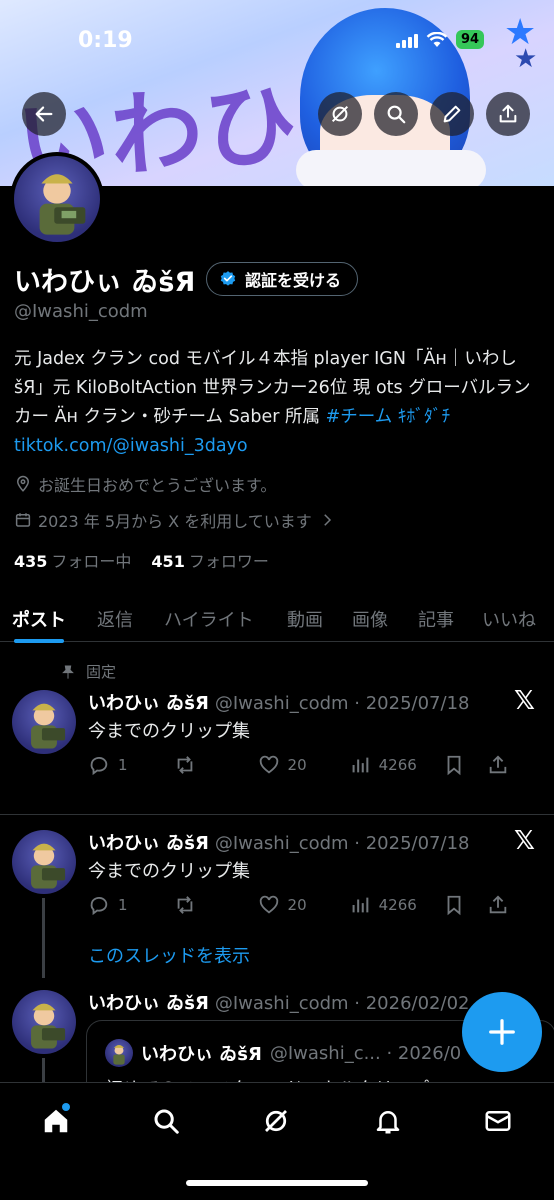  Describe the element at coordinates (397, 905) in the screenshot. I see `views-count: 4266` at that location.